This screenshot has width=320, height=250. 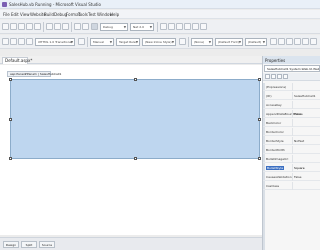 I want to click on font-size-select: (Default) ▼, so click(x=256, y=42).